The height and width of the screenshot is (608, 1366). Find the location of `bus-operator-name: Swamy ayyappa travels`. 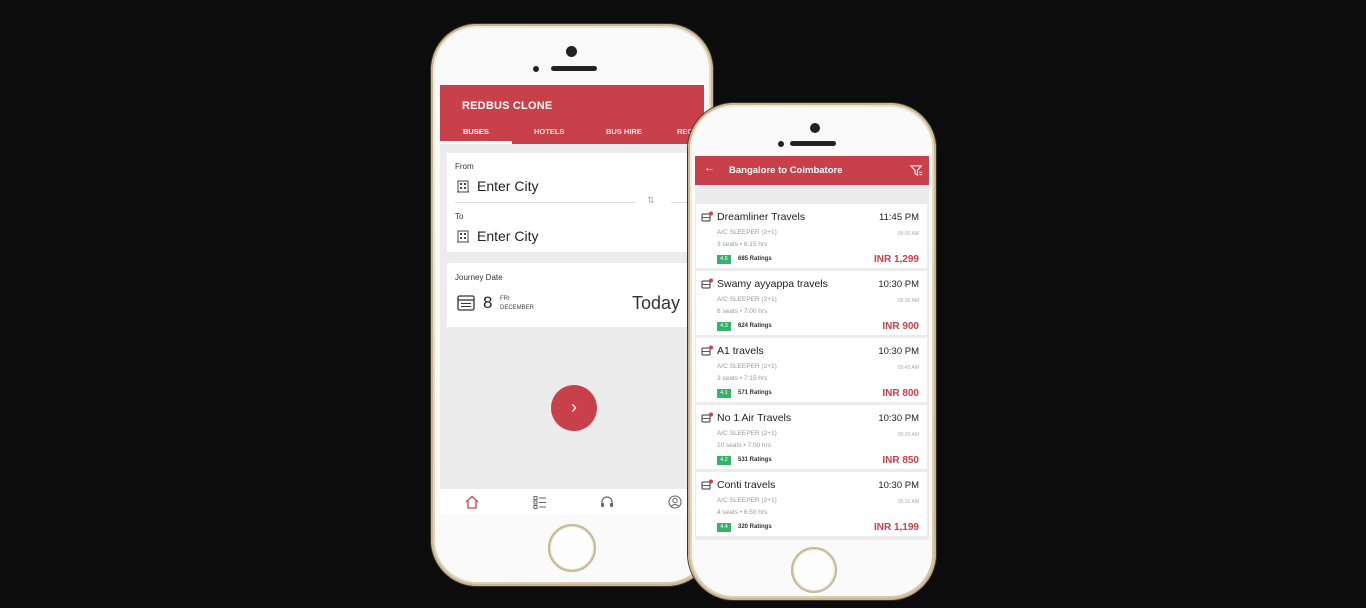

bus-operator-name: Swamy ayyappa travels is located at coordinates (772, 284).